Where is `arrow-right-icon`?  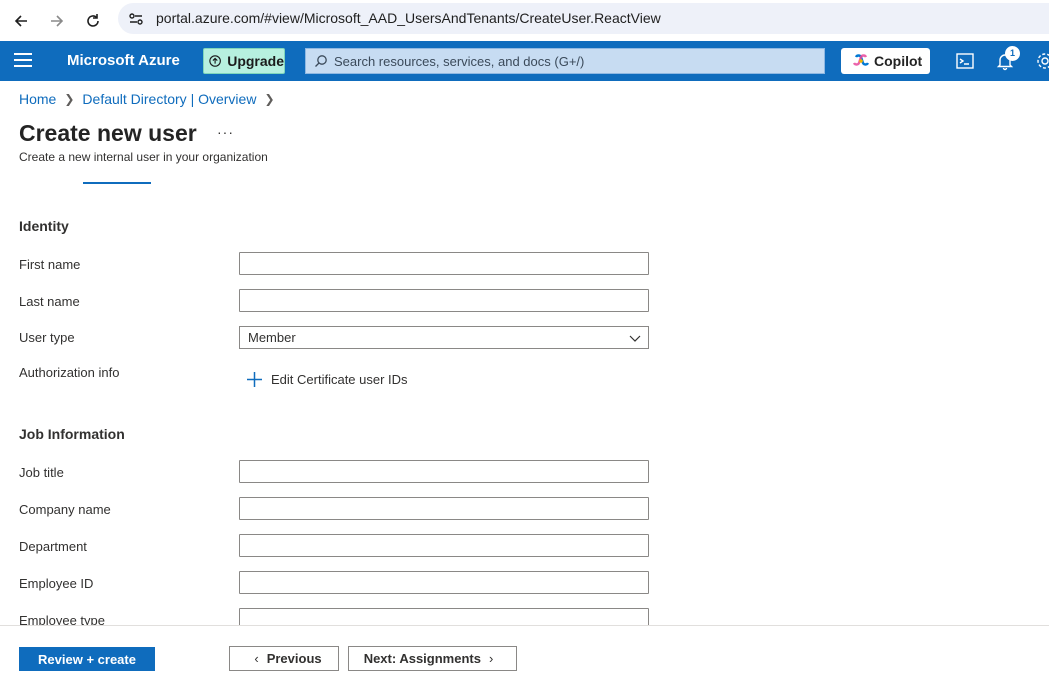 arrow-right-icon is located at coordinates (57, 21).